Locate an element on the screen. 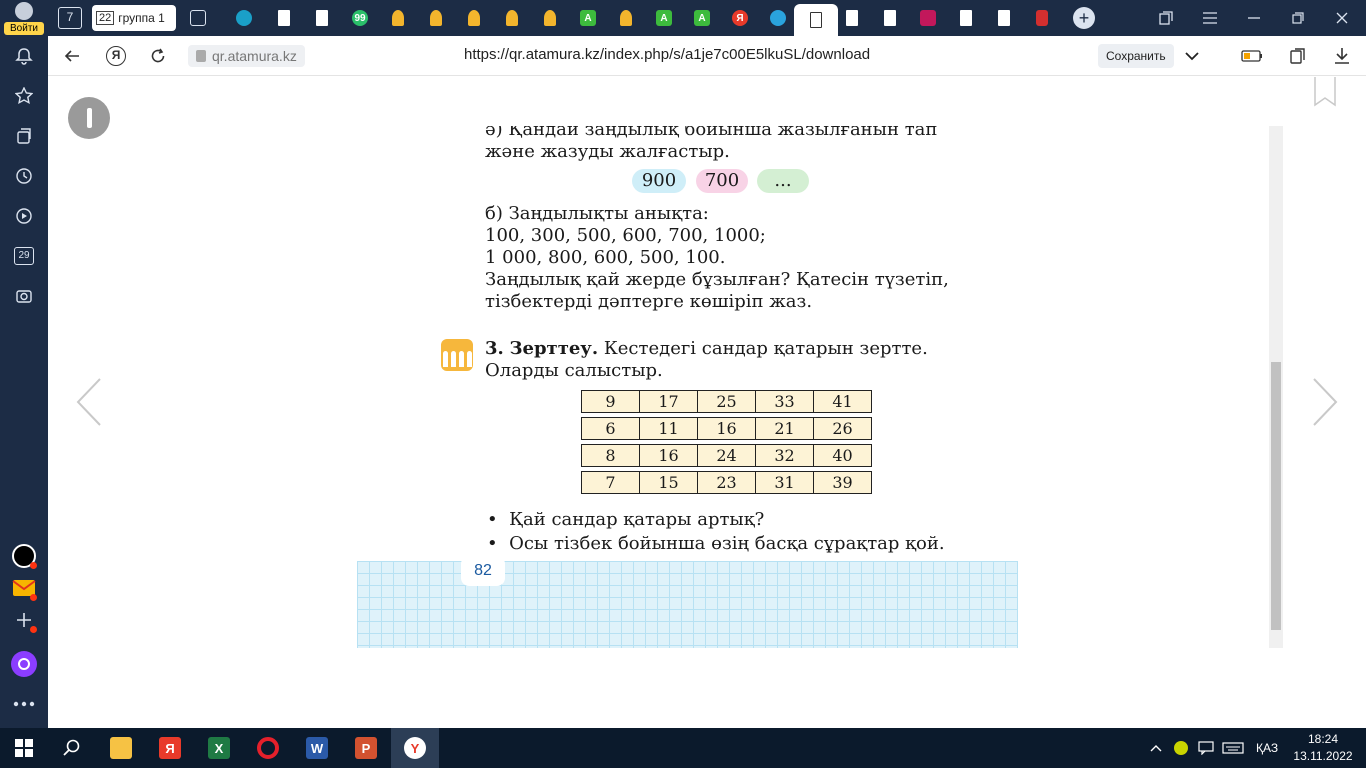 Image resolution: width=1366 pixels, height=768 pixels. new-tab-icon: + is located at coordinates (1084, 18).